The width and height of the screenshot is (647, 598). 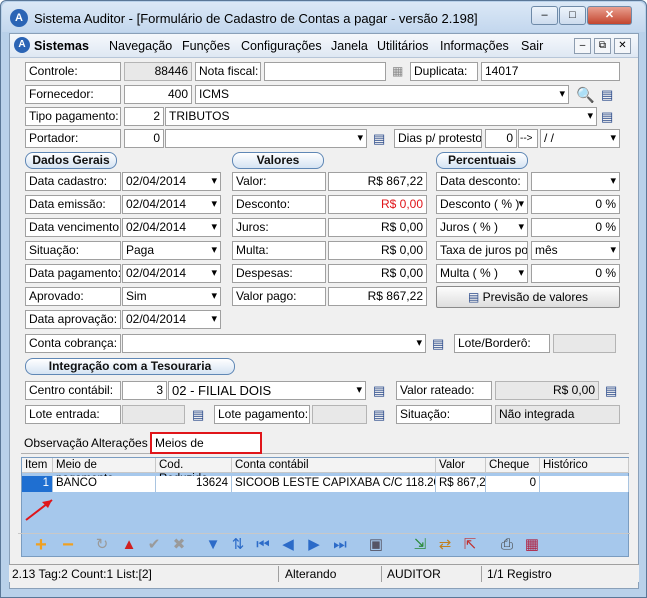 I want to click on menu-navegacao: Navegação, so click(x=140, y=46).